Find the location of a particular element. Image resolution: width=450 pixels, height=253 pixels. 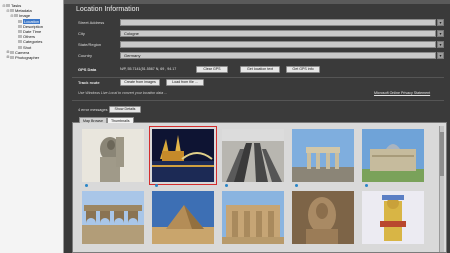

clear-gps-button: Clear GPS is located at coordinates (212, 69).